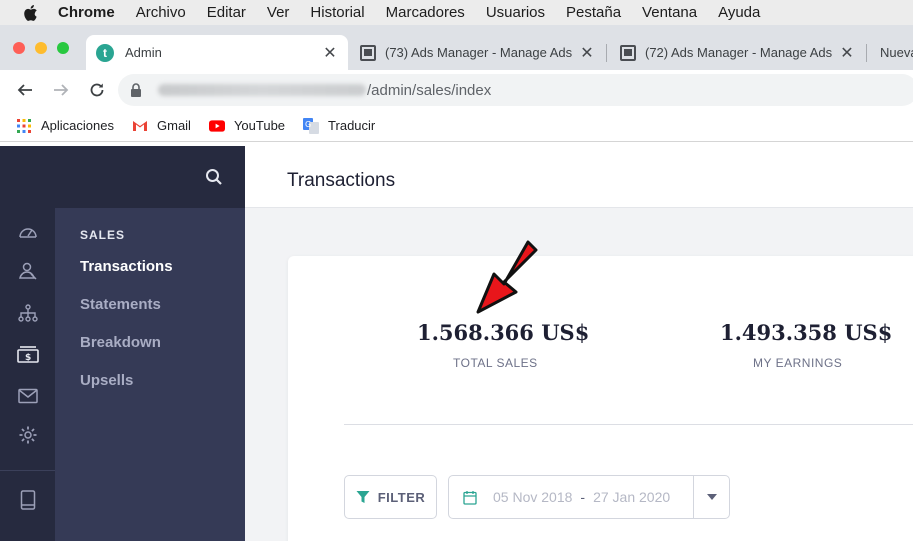  Describe the element at coordinates (631, 497) in the screenshot. I see `date-to: 27 Jan 2020` at that location.